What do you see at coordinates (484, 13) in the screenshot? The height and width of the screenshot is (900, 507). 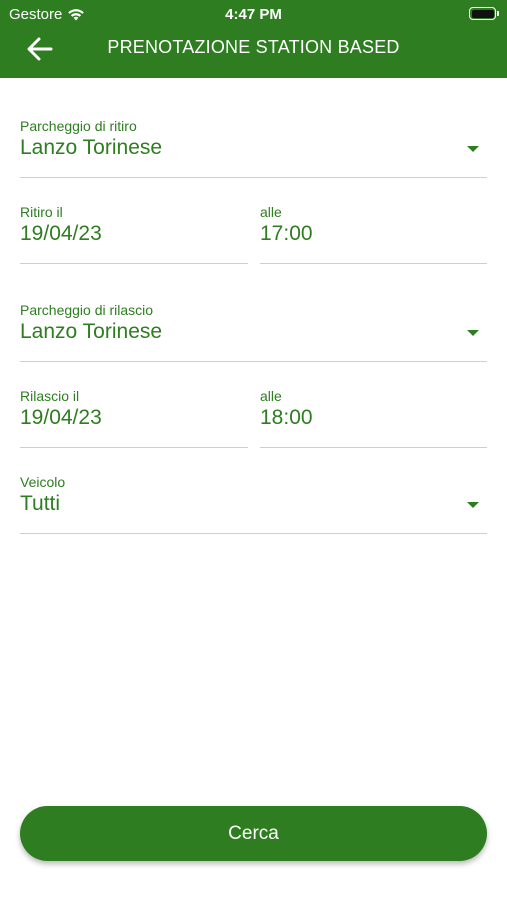 I see `battery-icon` at bounding box center [484, 13].